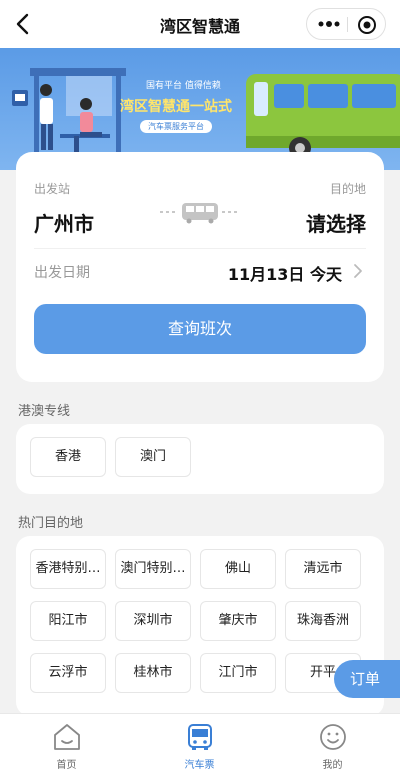  I want to click on destination-chip: 云浮市, so click(68, 673).